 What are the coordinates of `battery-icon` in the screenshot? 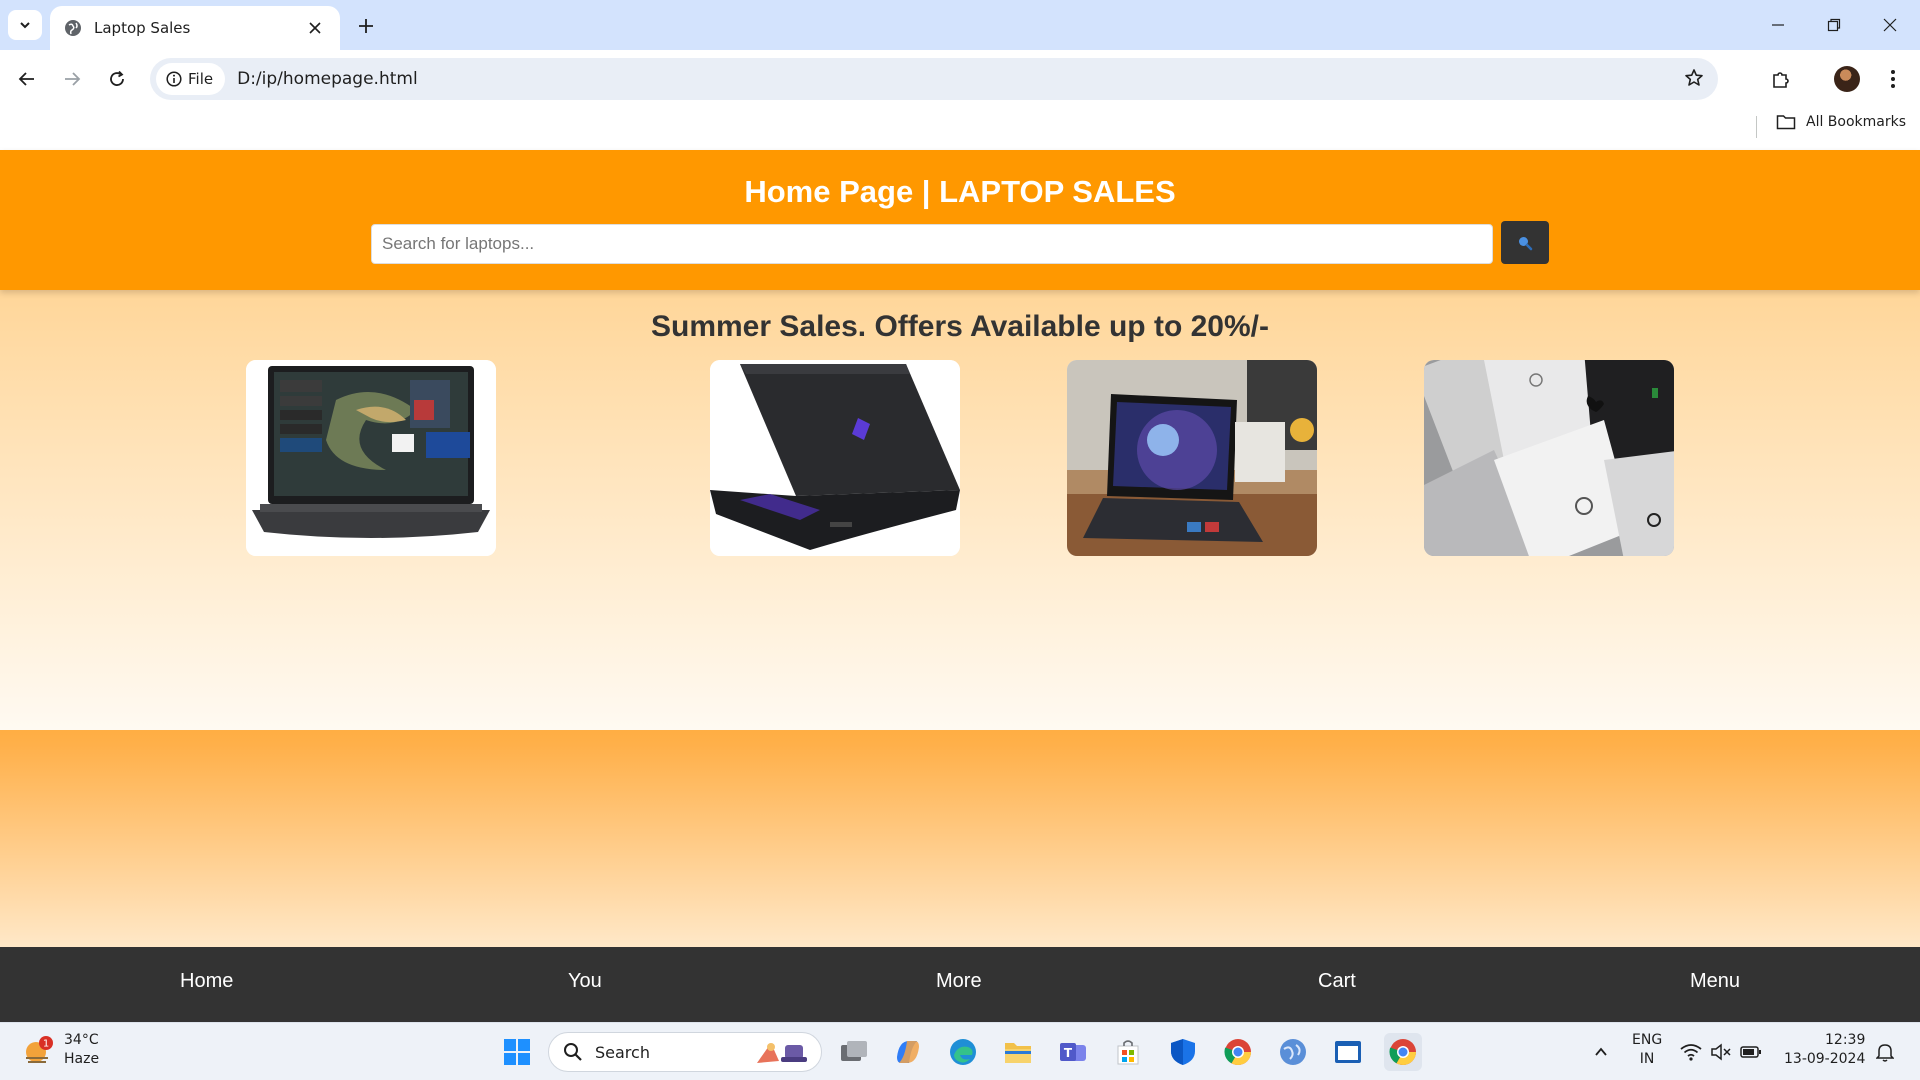 It's located at (1750, 1052).